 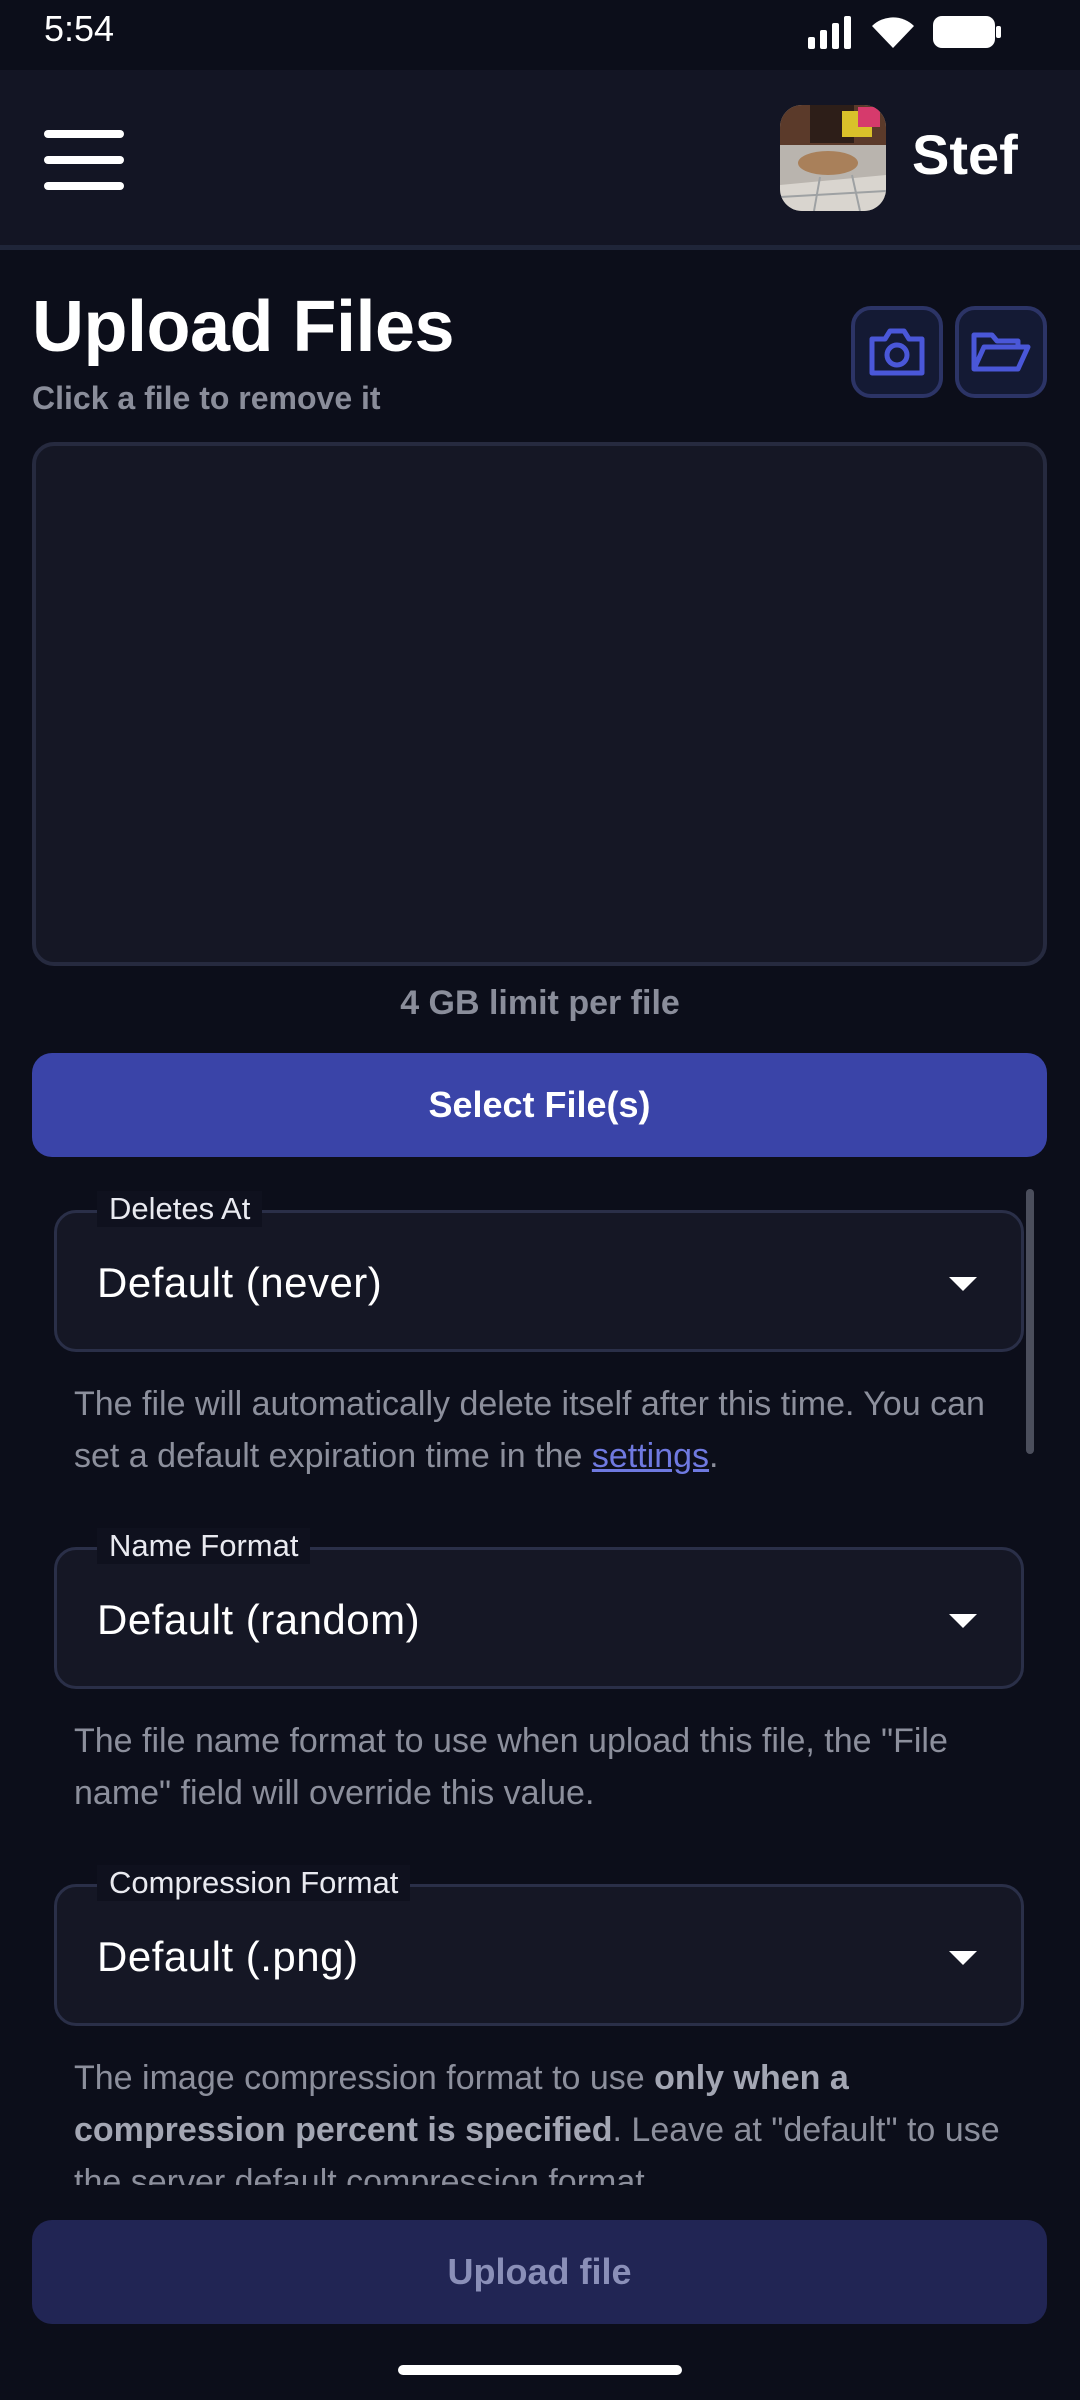 What do you see at coordinates (79, 28) in the screenshot?
I see `status-time: 5:54` at bounding box center [79, 28].